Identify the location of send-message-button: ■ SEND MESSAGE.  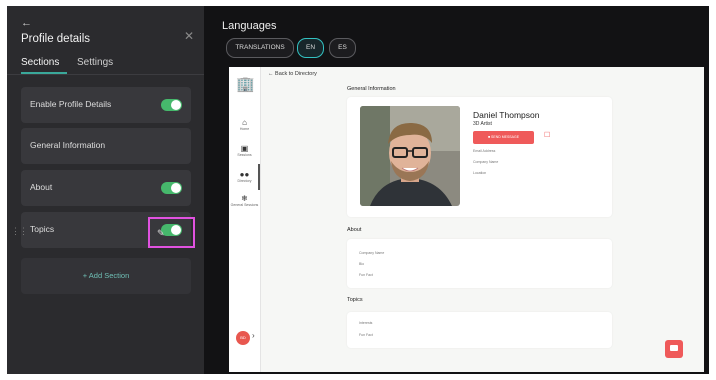
(503, 137).